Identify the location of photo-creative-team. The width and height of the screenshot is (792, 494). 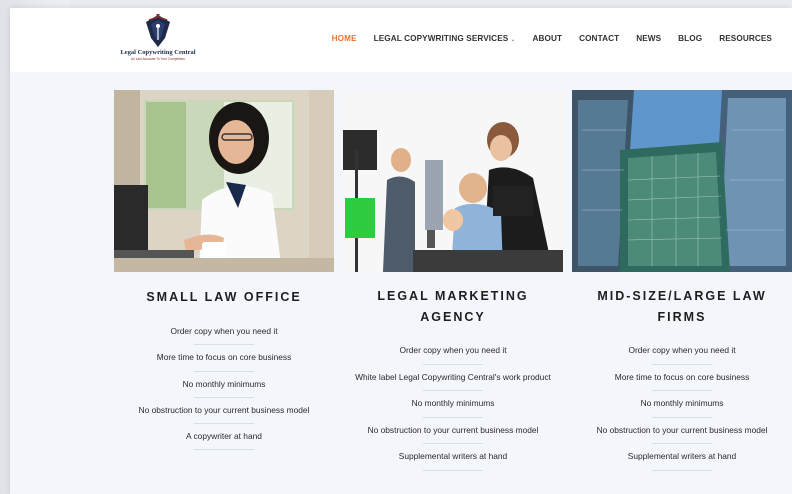
(453, 181).